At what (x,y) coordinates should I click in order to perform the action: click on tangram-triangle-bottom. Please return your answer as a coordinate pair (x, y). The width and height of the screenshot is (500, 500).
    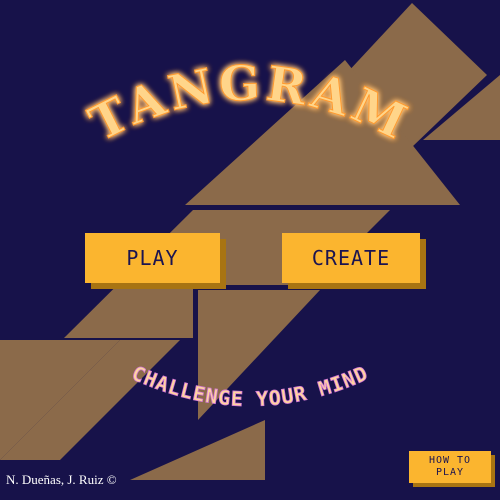
    Looking at the image, I should click on (197, 450).